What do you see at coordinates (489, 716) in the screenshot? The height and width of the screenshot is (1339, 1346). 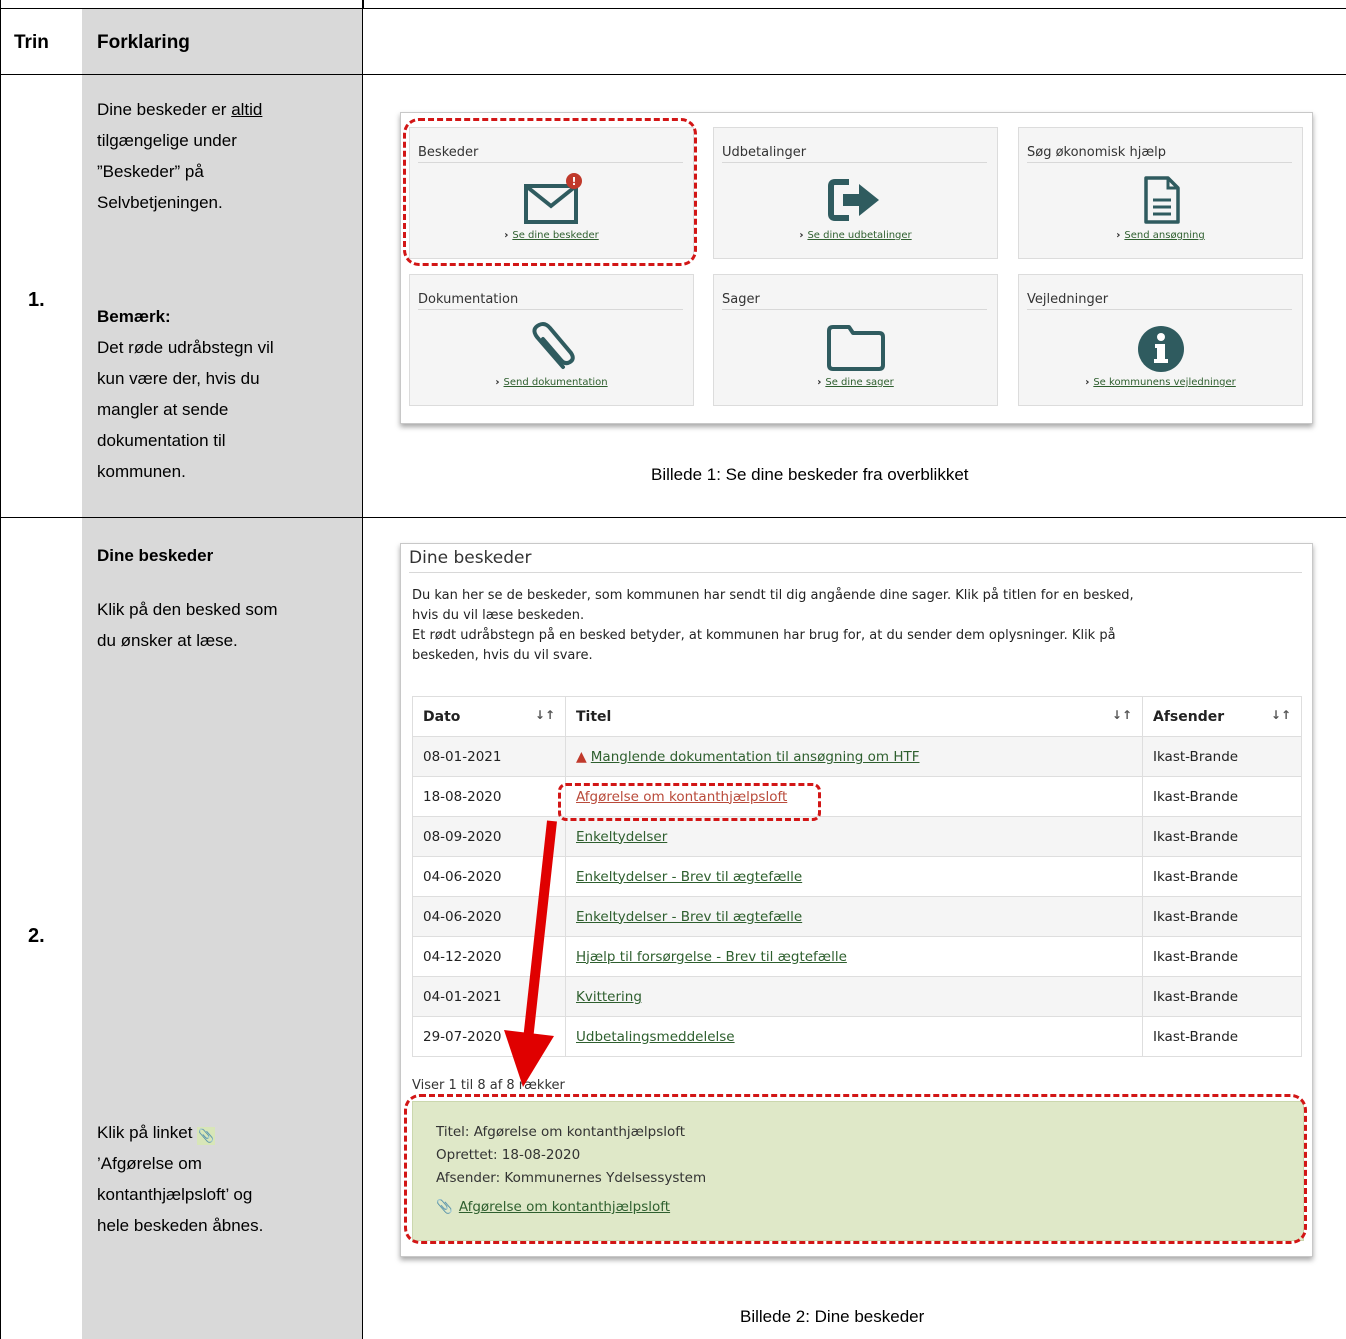 I see `column-header-dato: Dato ↓↑` at bounding box center [489, 716].